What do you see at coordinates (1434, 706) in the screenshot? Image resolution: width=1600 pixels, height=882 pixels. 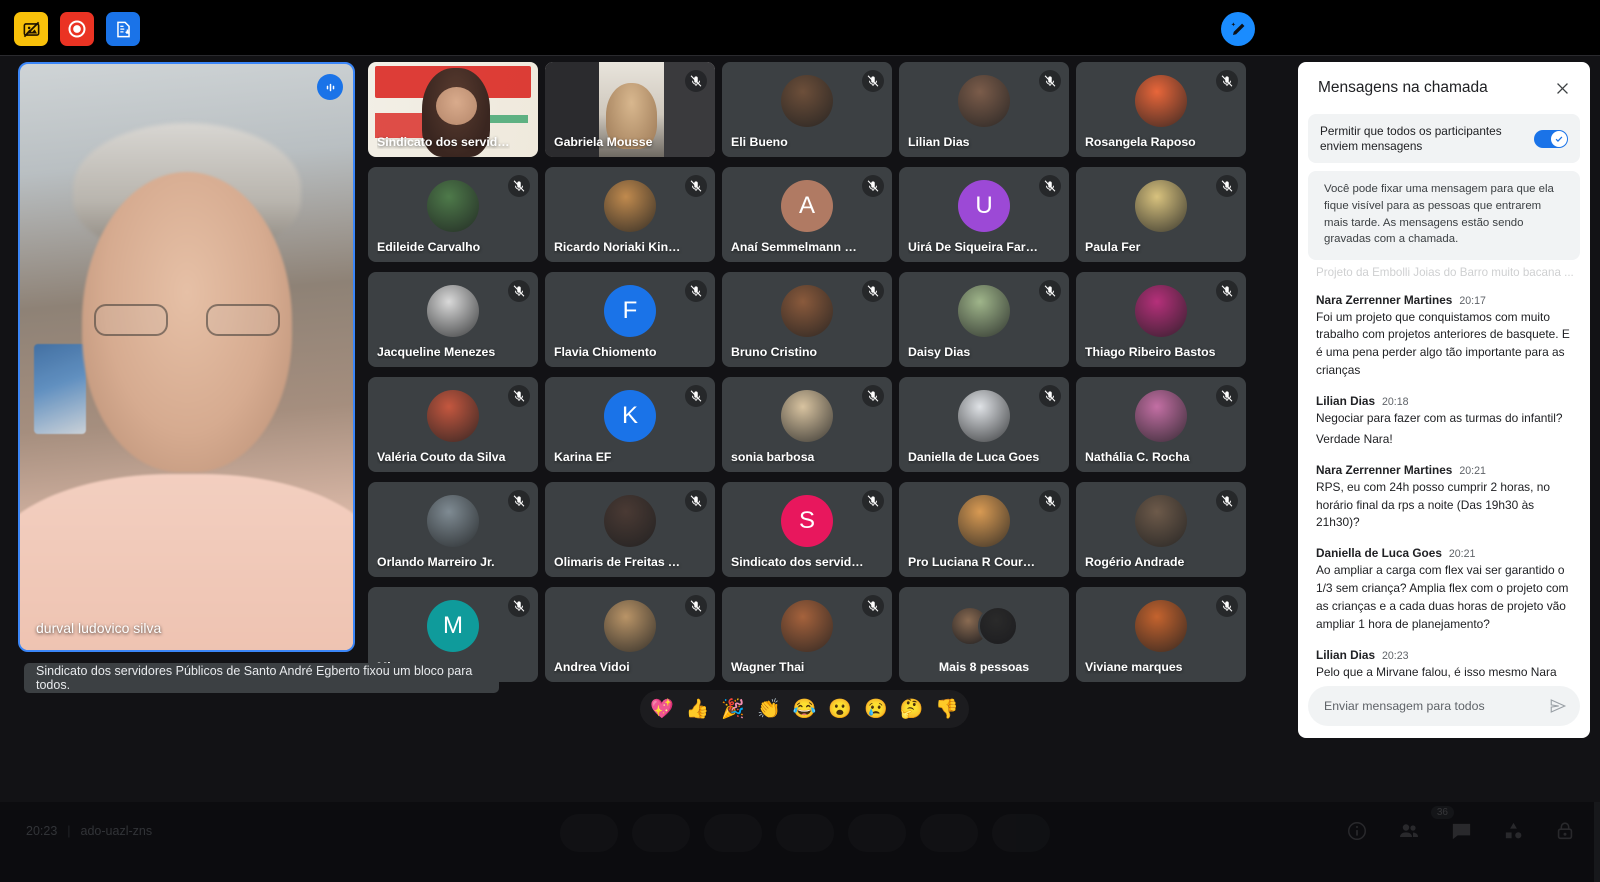 I see `chat-message-input` at bounding box center [1434, 706].